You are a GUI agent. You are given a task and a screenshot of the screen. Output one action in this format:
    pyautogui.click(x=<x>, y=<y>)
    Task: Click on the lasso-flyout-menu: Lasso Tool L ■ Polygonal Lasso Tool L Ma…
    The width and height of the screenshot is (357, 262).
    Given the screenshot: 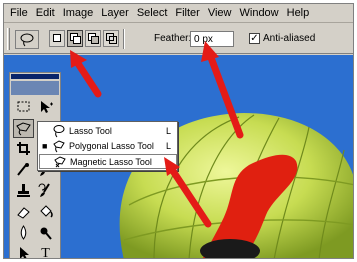 What is the action you would take?
    pyautogui.click(x=107, y=146)
    